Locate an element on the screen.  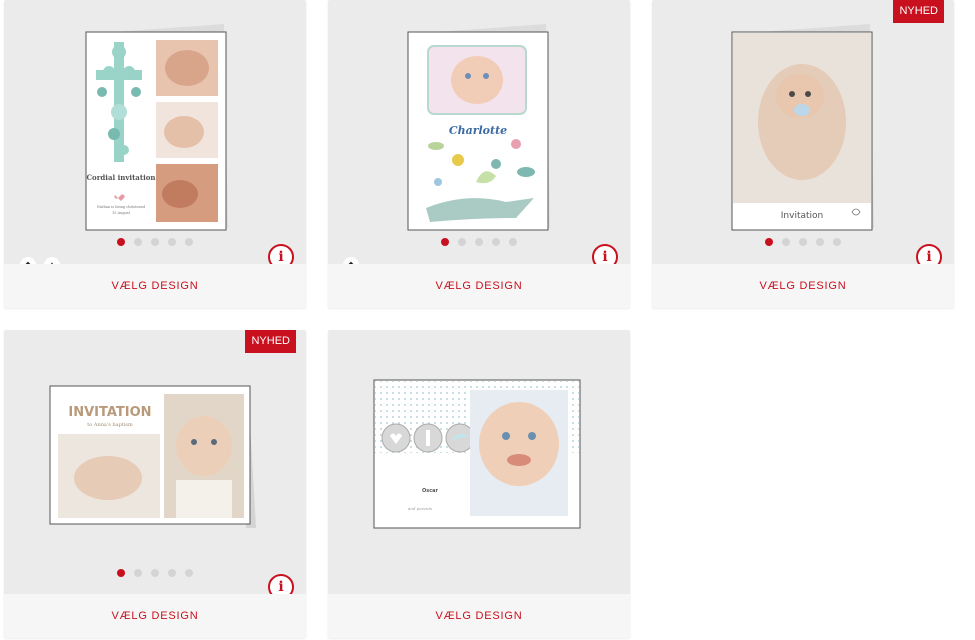
card-1-thumb-sub2: 15 August is located at coordinates (121, 213).